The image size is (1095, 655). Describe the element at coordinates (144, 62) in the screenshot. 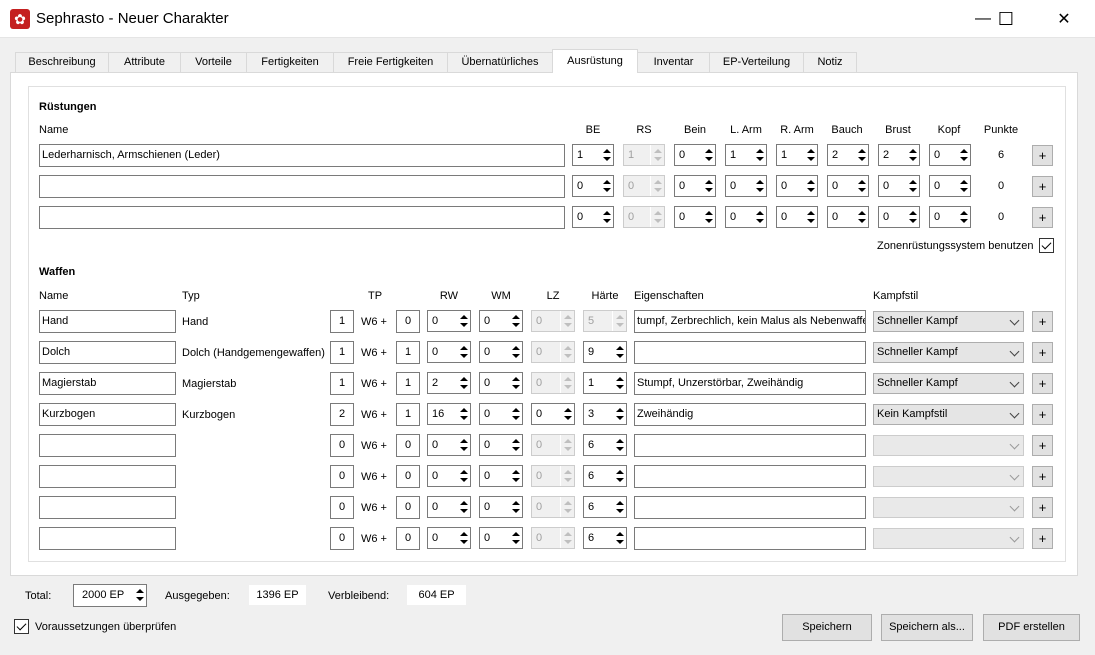

I see `tab-attribute: Attribute` at that location.